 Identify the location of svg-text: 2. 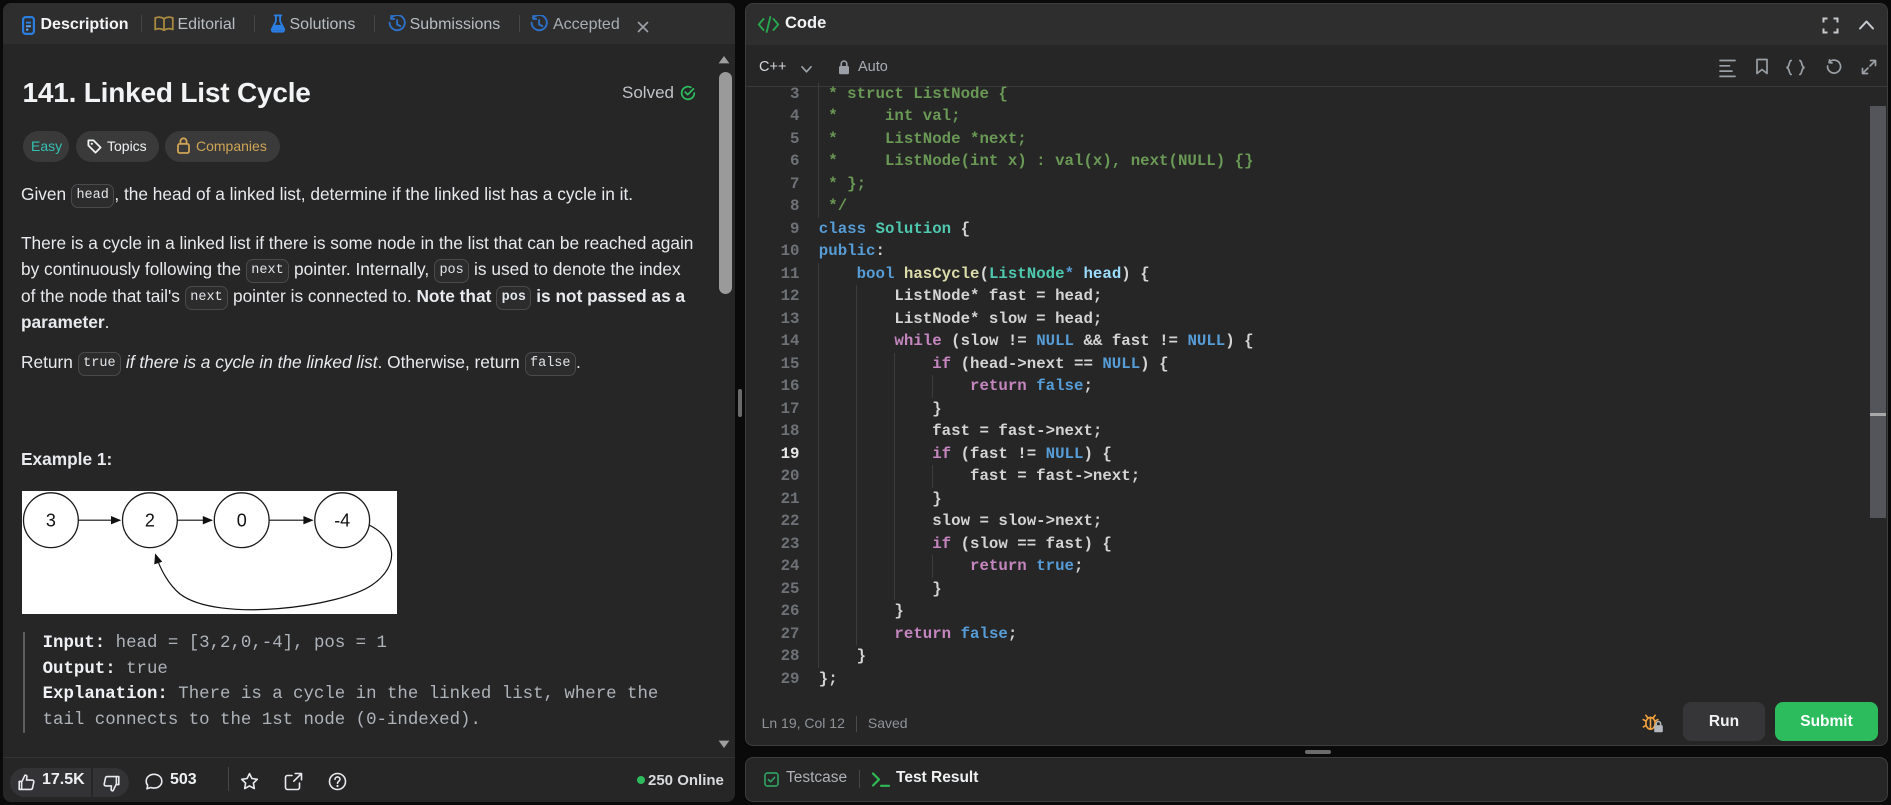
(149, 520).